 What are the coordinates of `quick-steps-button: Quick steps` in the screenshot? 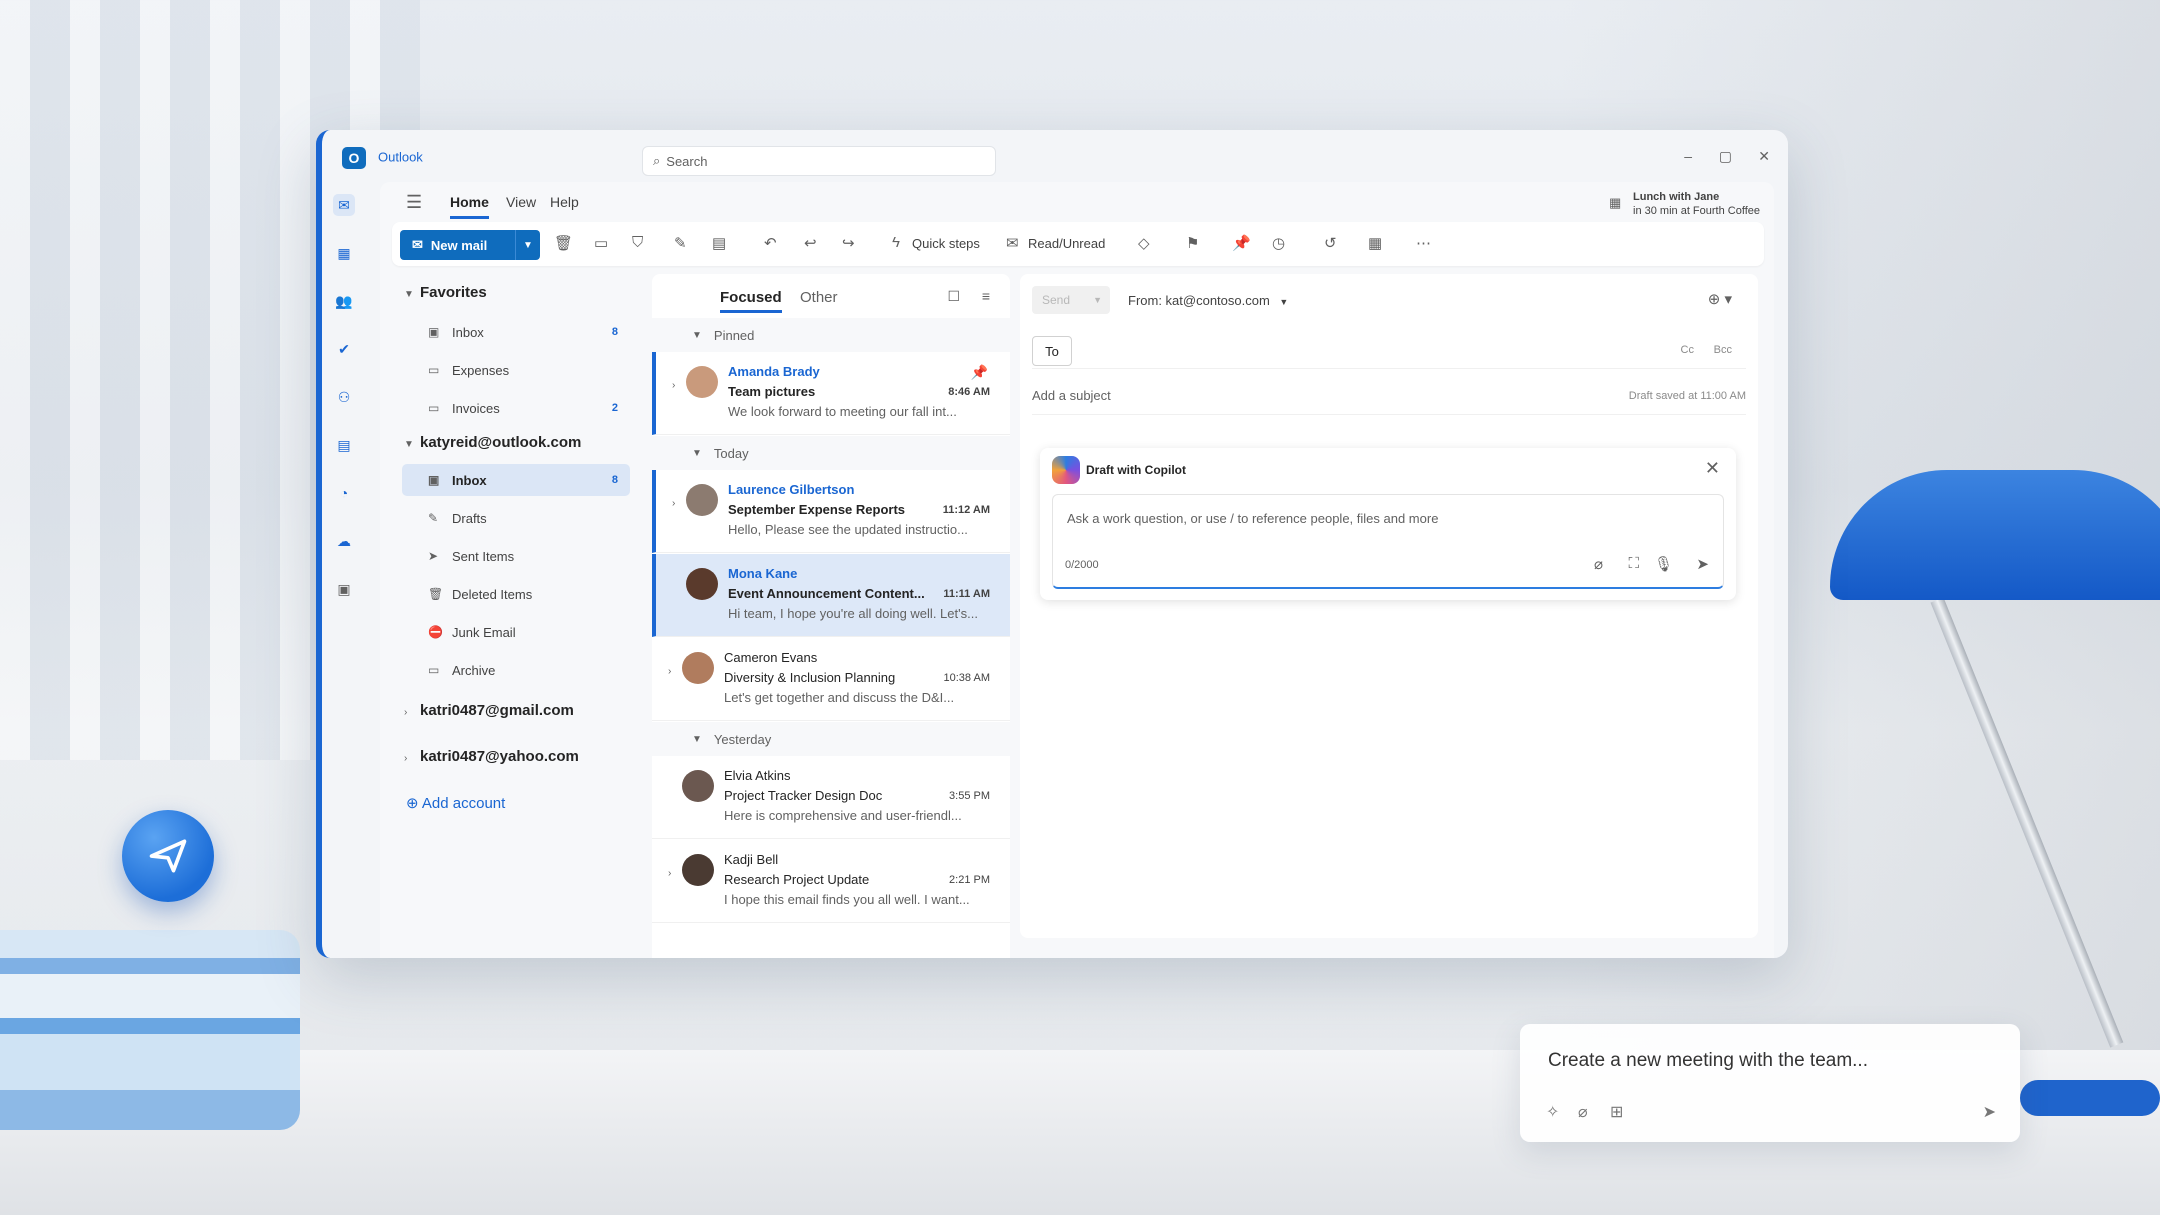 It's located at (946, 243).